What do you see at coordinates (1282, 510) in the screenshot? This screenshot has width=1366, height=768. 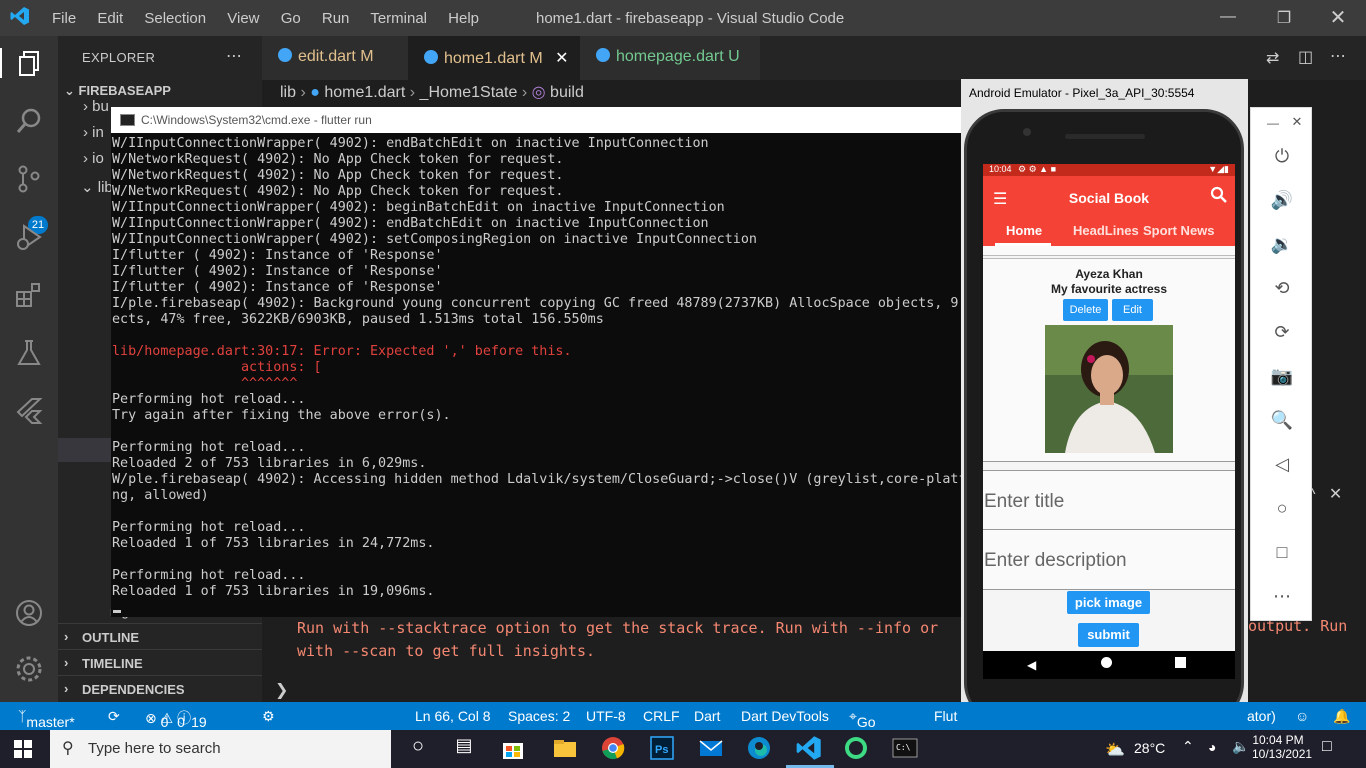 I see `home-icon: ○` at bounding box center [1282, 510].